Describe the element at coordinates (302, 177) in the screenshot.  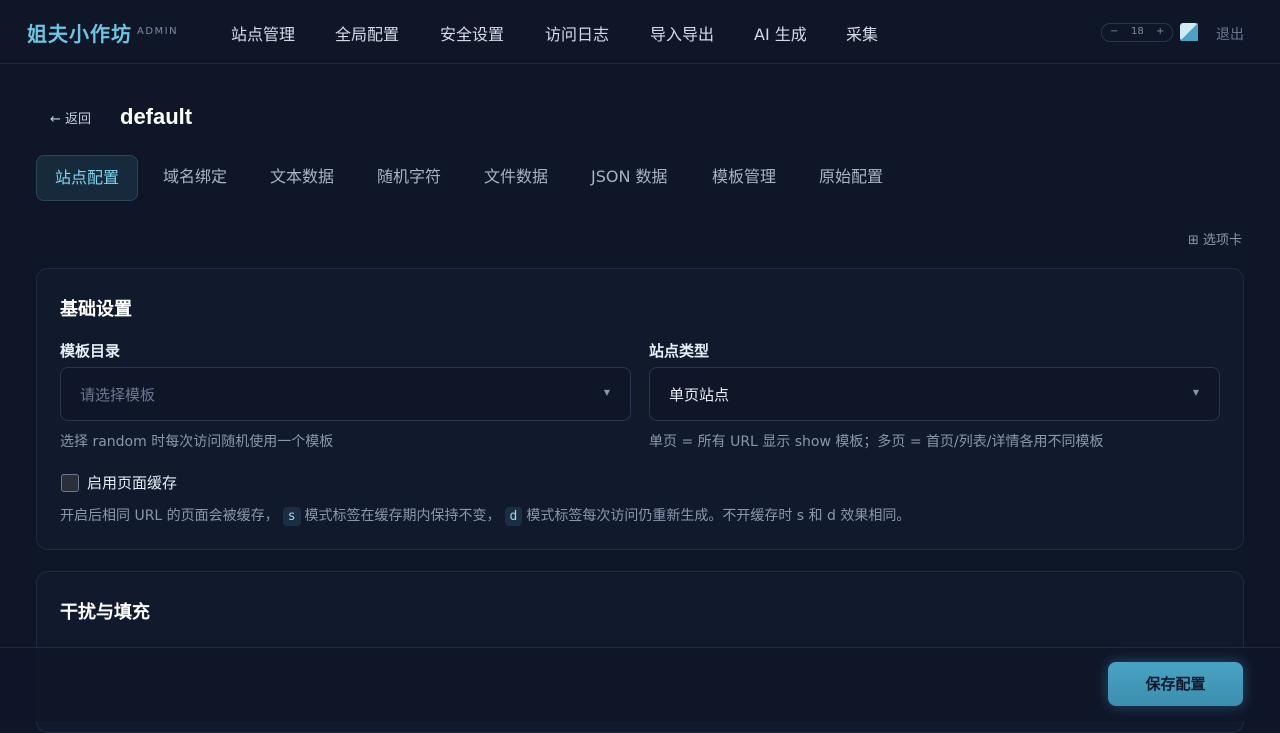
I see `tab-text-data: 文本数据` at that location.